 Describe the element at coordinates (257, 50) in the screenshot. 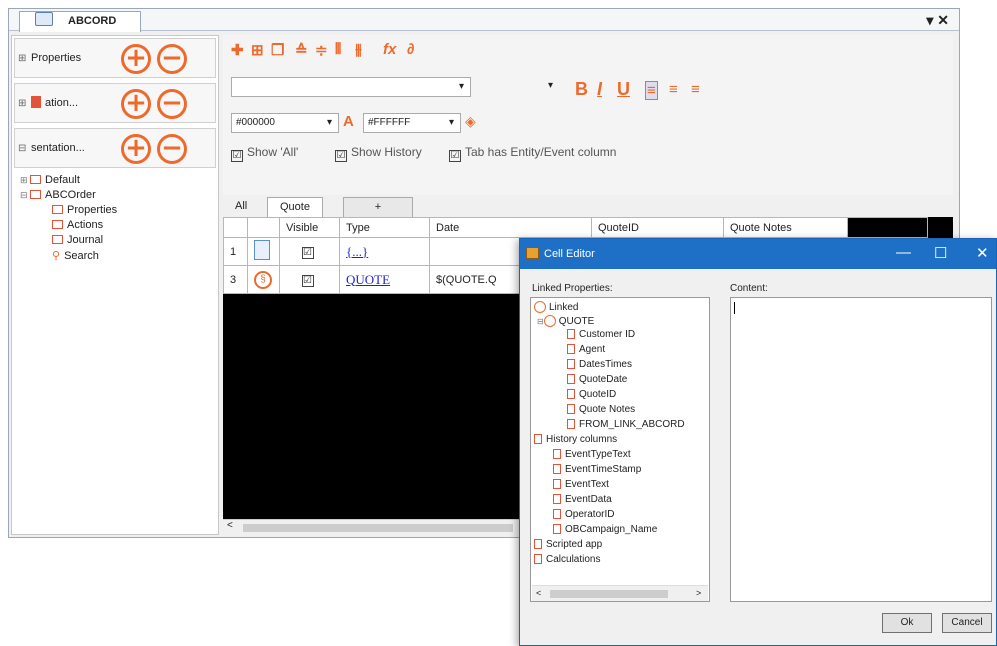

I see `insert-icon: ⊞` at that location.